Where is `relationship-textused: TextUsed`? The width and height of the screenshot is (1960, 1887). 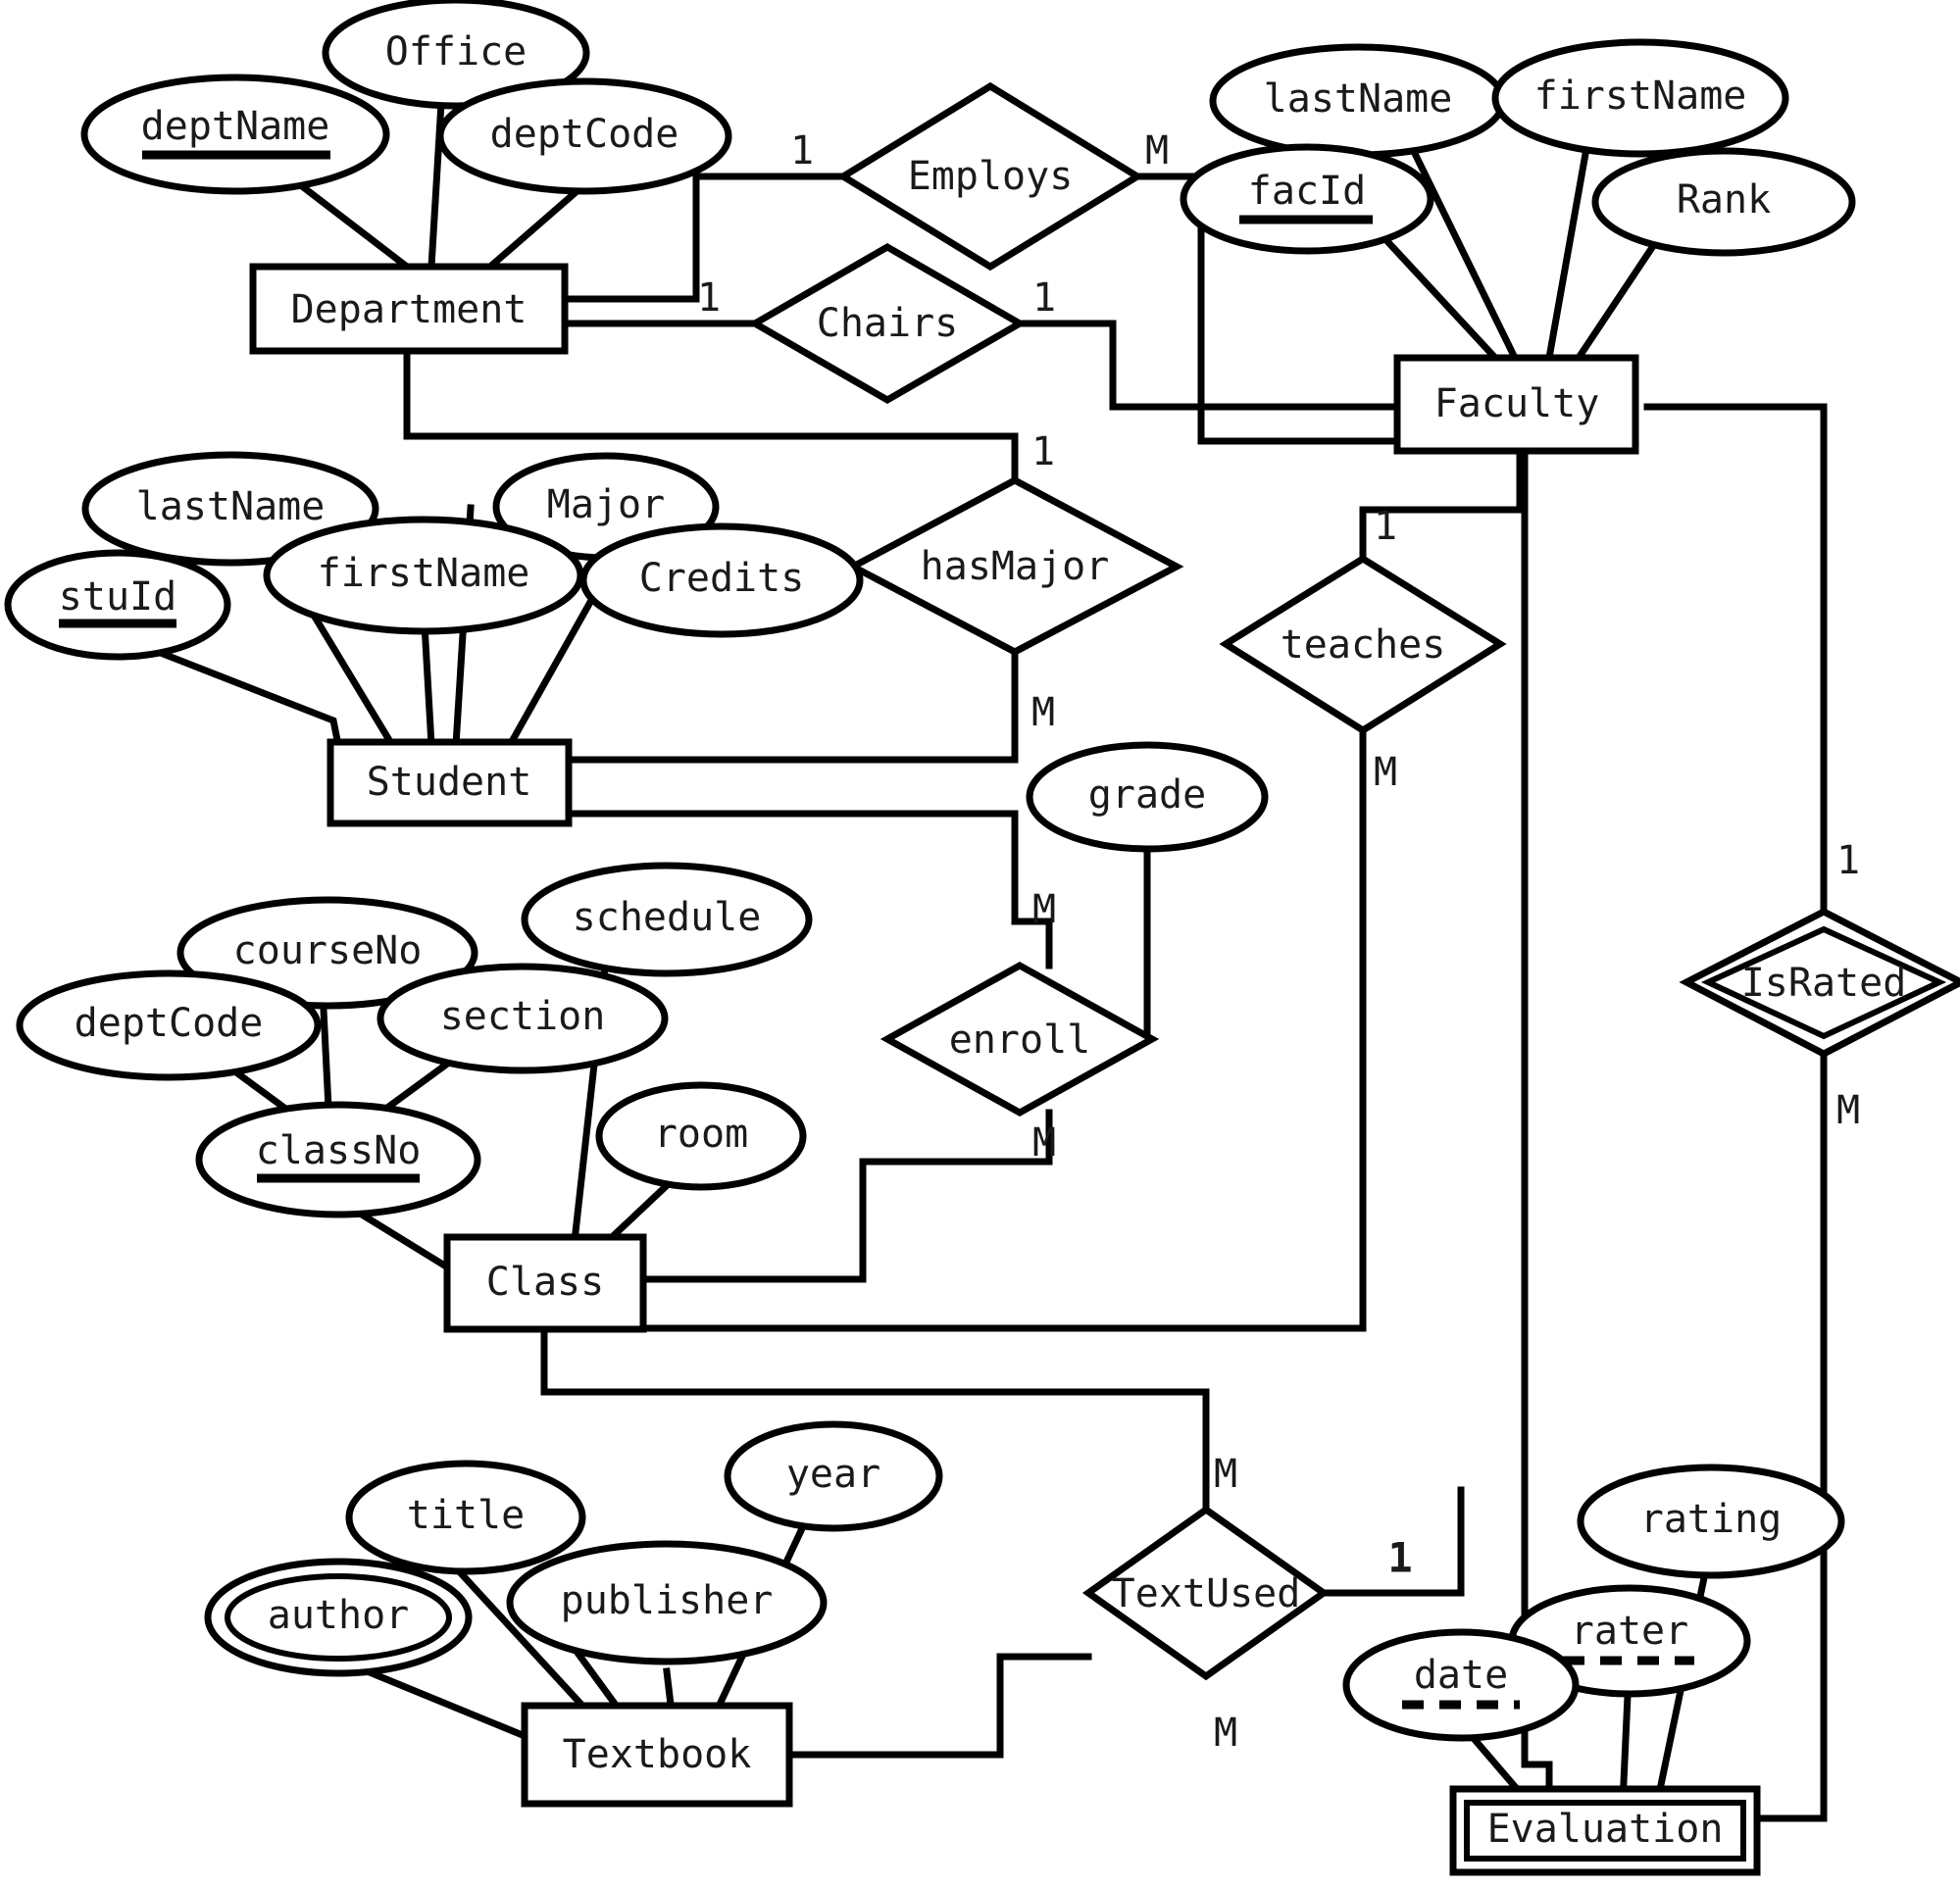 relationship-textused: TextUsed is located at coordinates (1206, 1593).